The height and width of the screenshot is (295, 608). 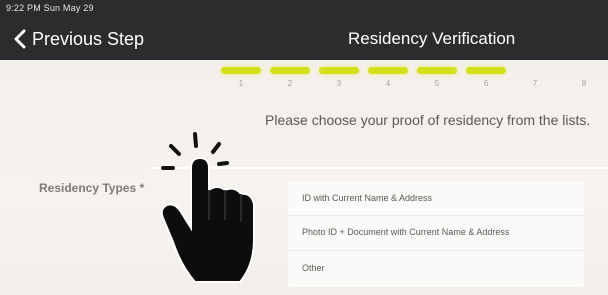 What do you see at coordinates (50, 8) in the screenshot?
I see `status-time: 9:22 PM Sun May 29` at bounding box center [50, 8].